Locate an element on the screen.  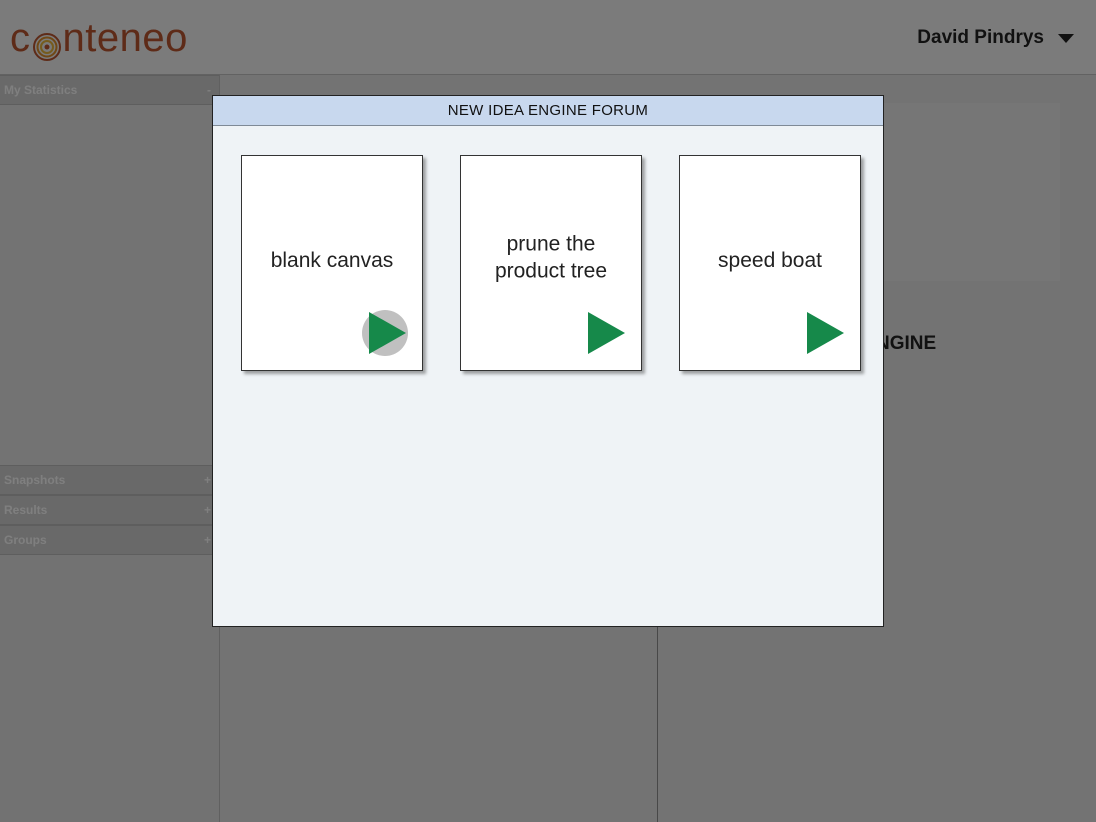
template-card-blank-canvas: blank canvas is located at coordinates (332, 263).